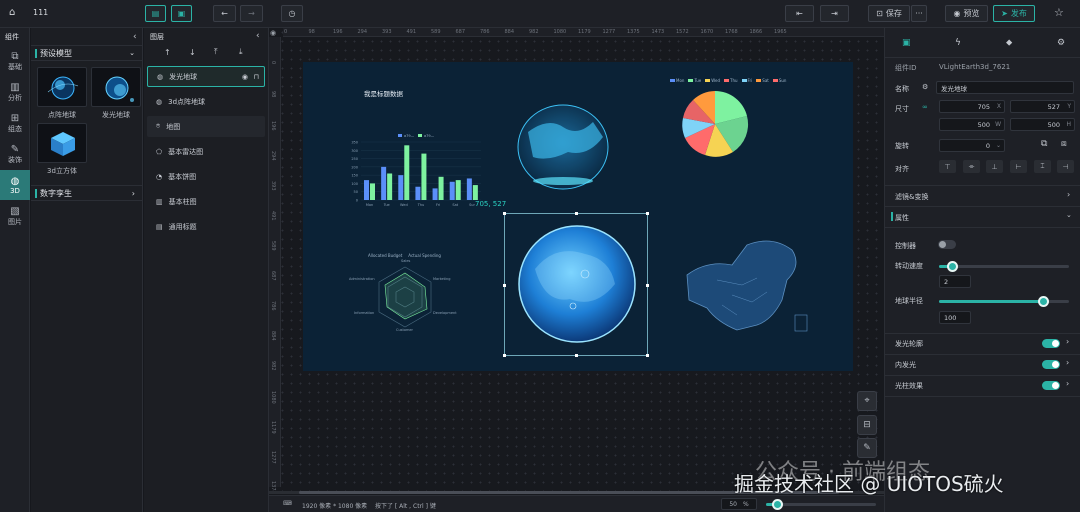  Describe the element at coordinates (958, 43) in the screenshot. I see `lightning-icon: ϟ` at that location.